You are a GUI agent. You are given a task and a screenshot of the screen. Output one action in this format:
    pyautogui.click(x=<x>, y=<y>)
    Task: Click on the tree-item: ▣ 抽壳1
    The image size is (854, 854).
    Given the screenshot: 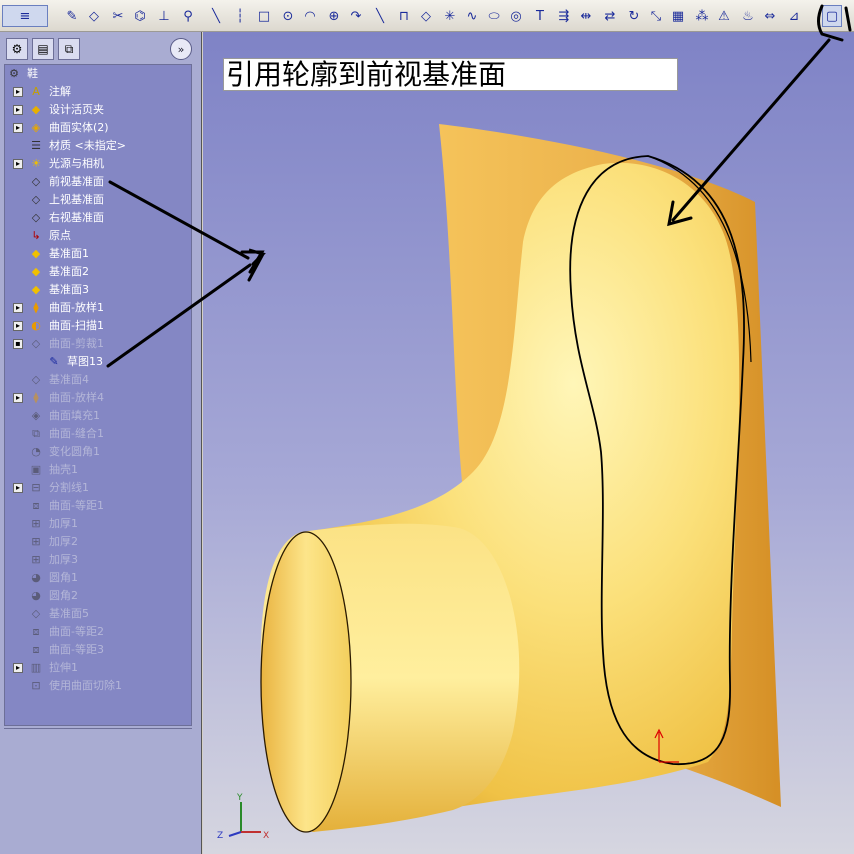 What is the action you would take?
    pyautogui.click(x=98, y=470)
    